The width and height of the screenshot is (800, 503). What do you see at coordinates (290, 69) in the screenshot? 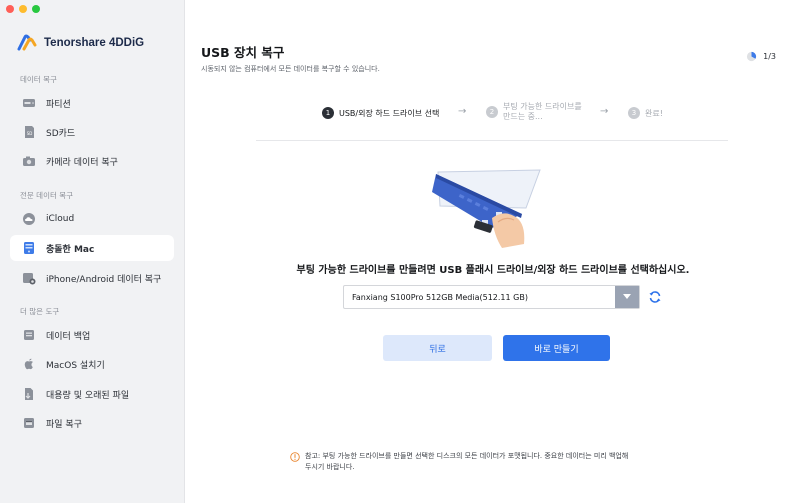
I see `page-subtitle: 시동되지 않는 컴퓨터에서 모든 데이터를 복구할 수 있습니다.` at bounding box center [290, 69].